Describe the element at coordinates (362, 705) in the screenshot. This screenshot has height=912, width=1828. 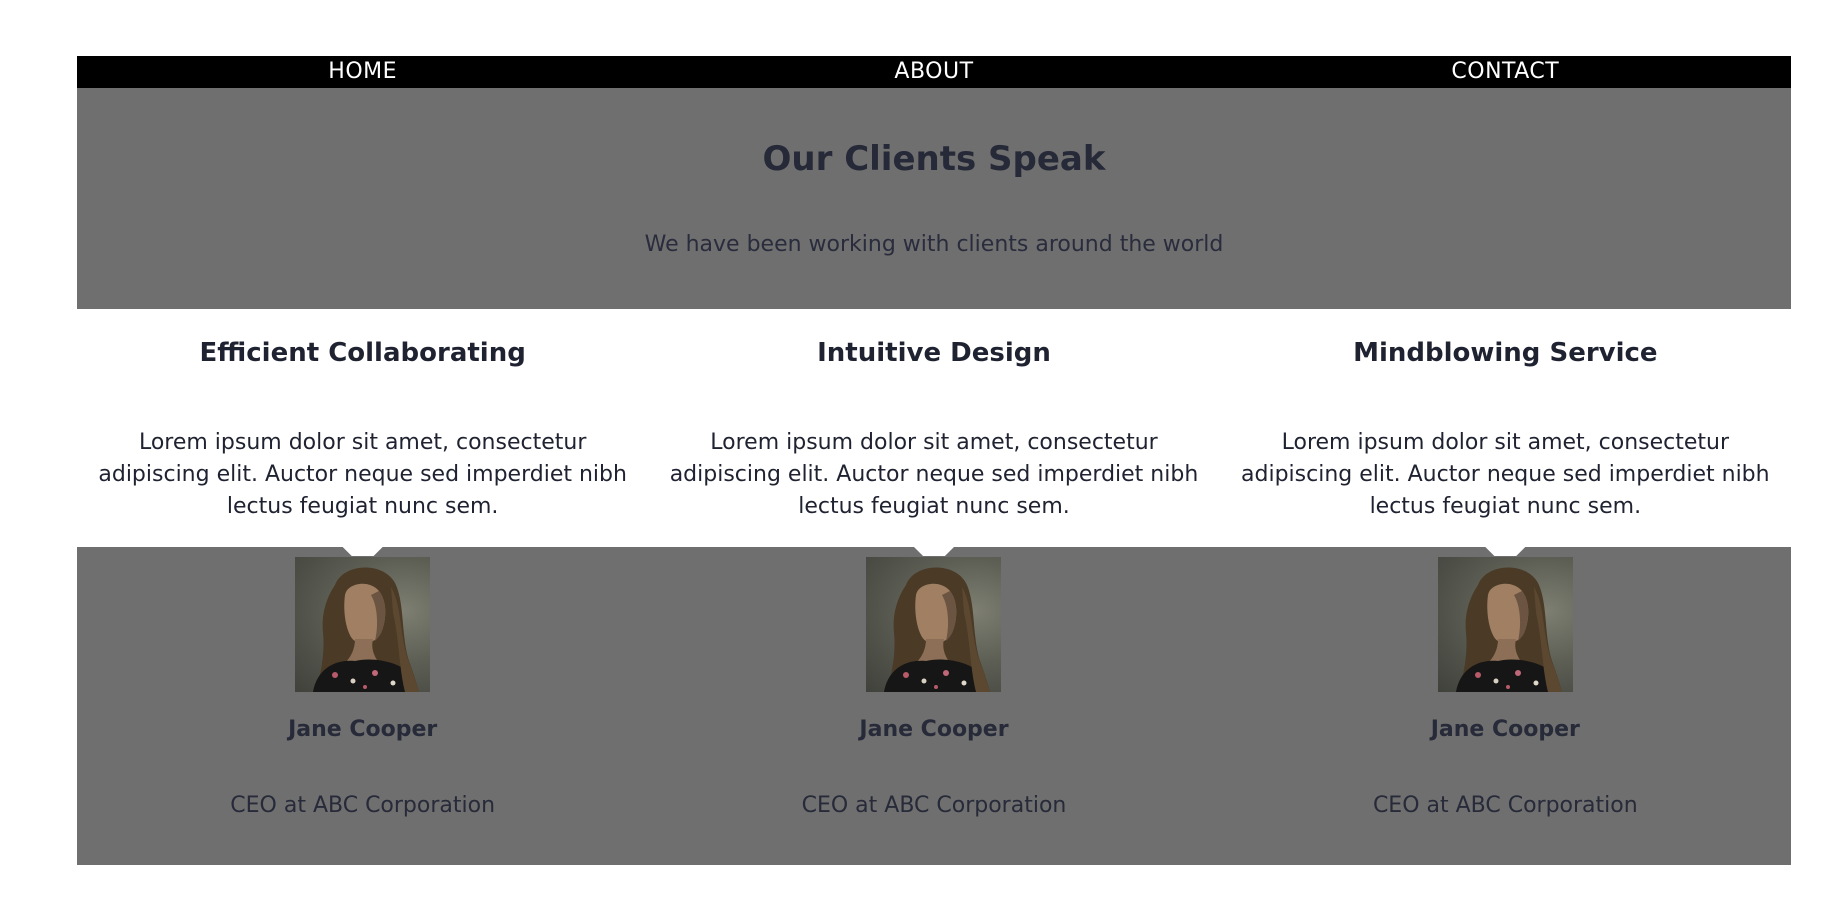
I see `client-profile-1: Jane Cooper CEO at ABC Corporation` at that location.